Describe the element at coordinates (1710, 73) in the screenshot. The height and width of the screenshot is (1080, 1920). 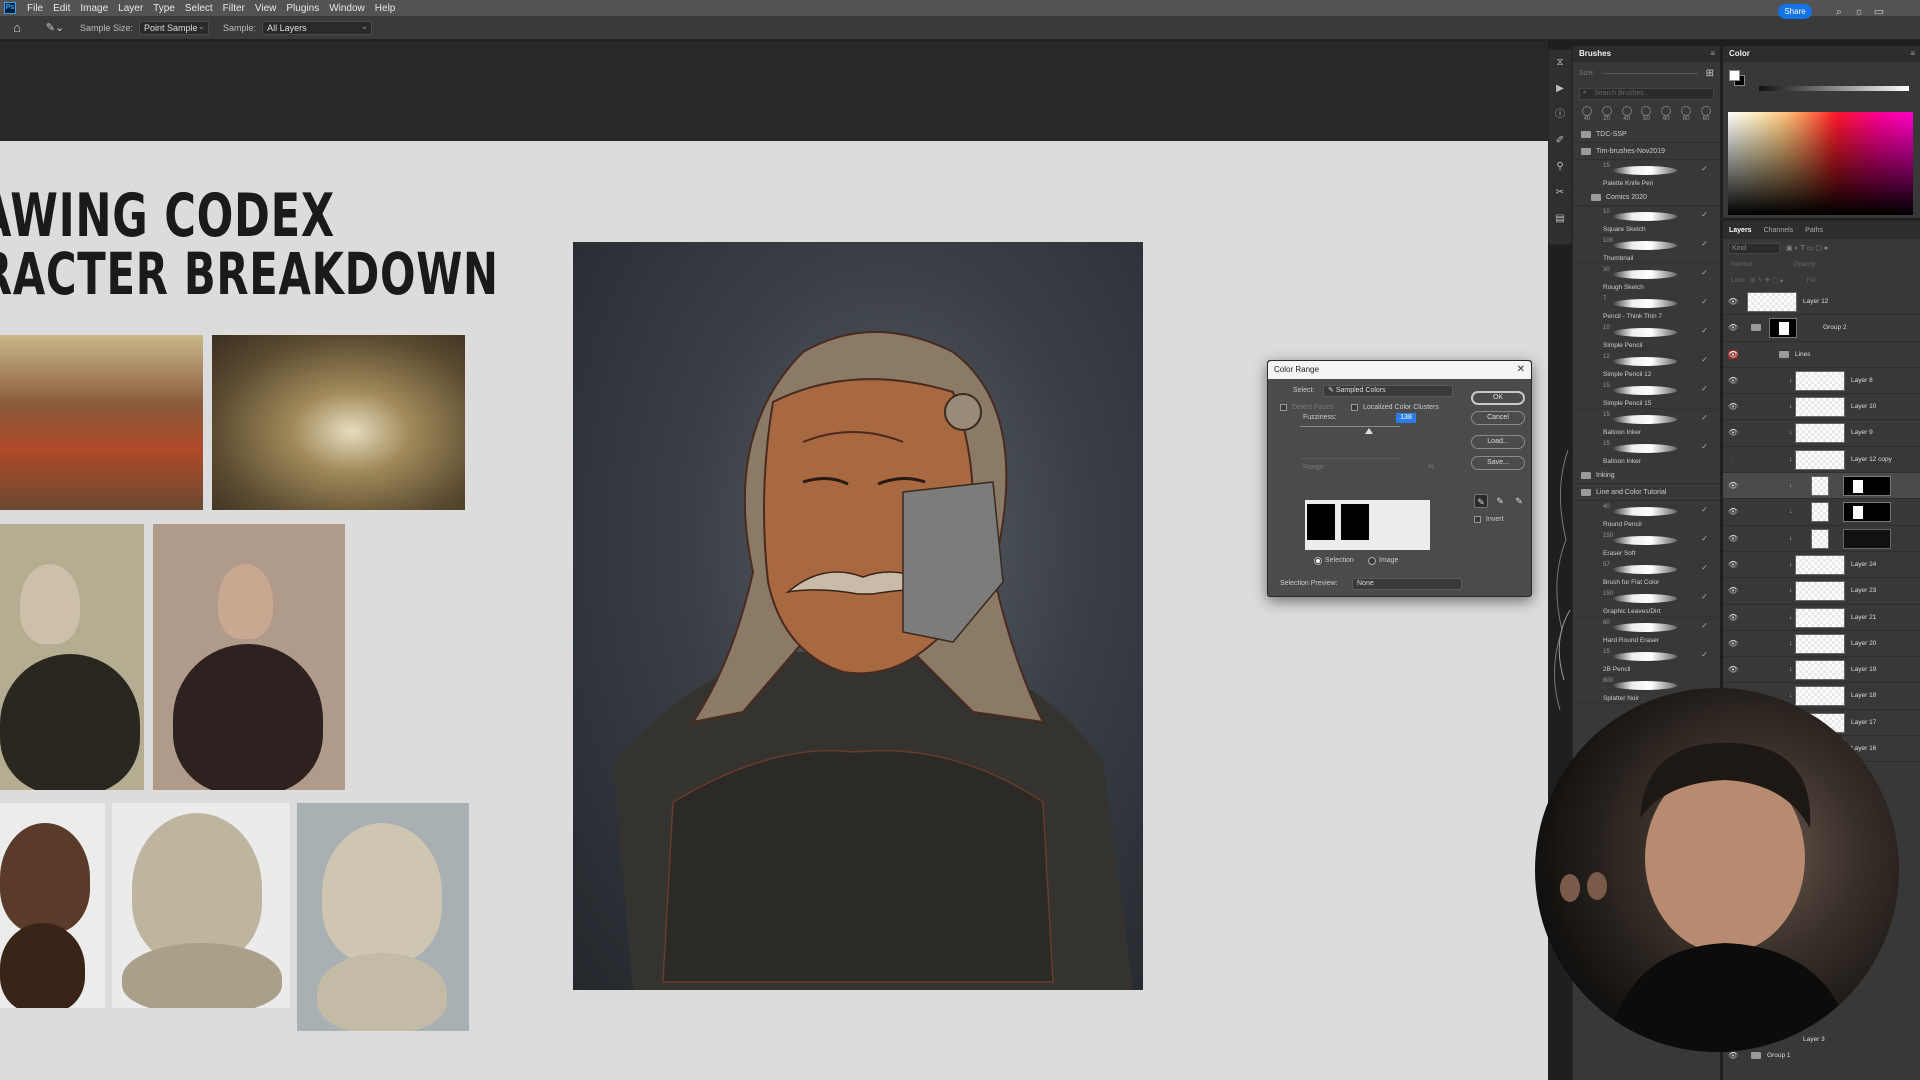
I see `new-brush-icon: ⊞` at that location.